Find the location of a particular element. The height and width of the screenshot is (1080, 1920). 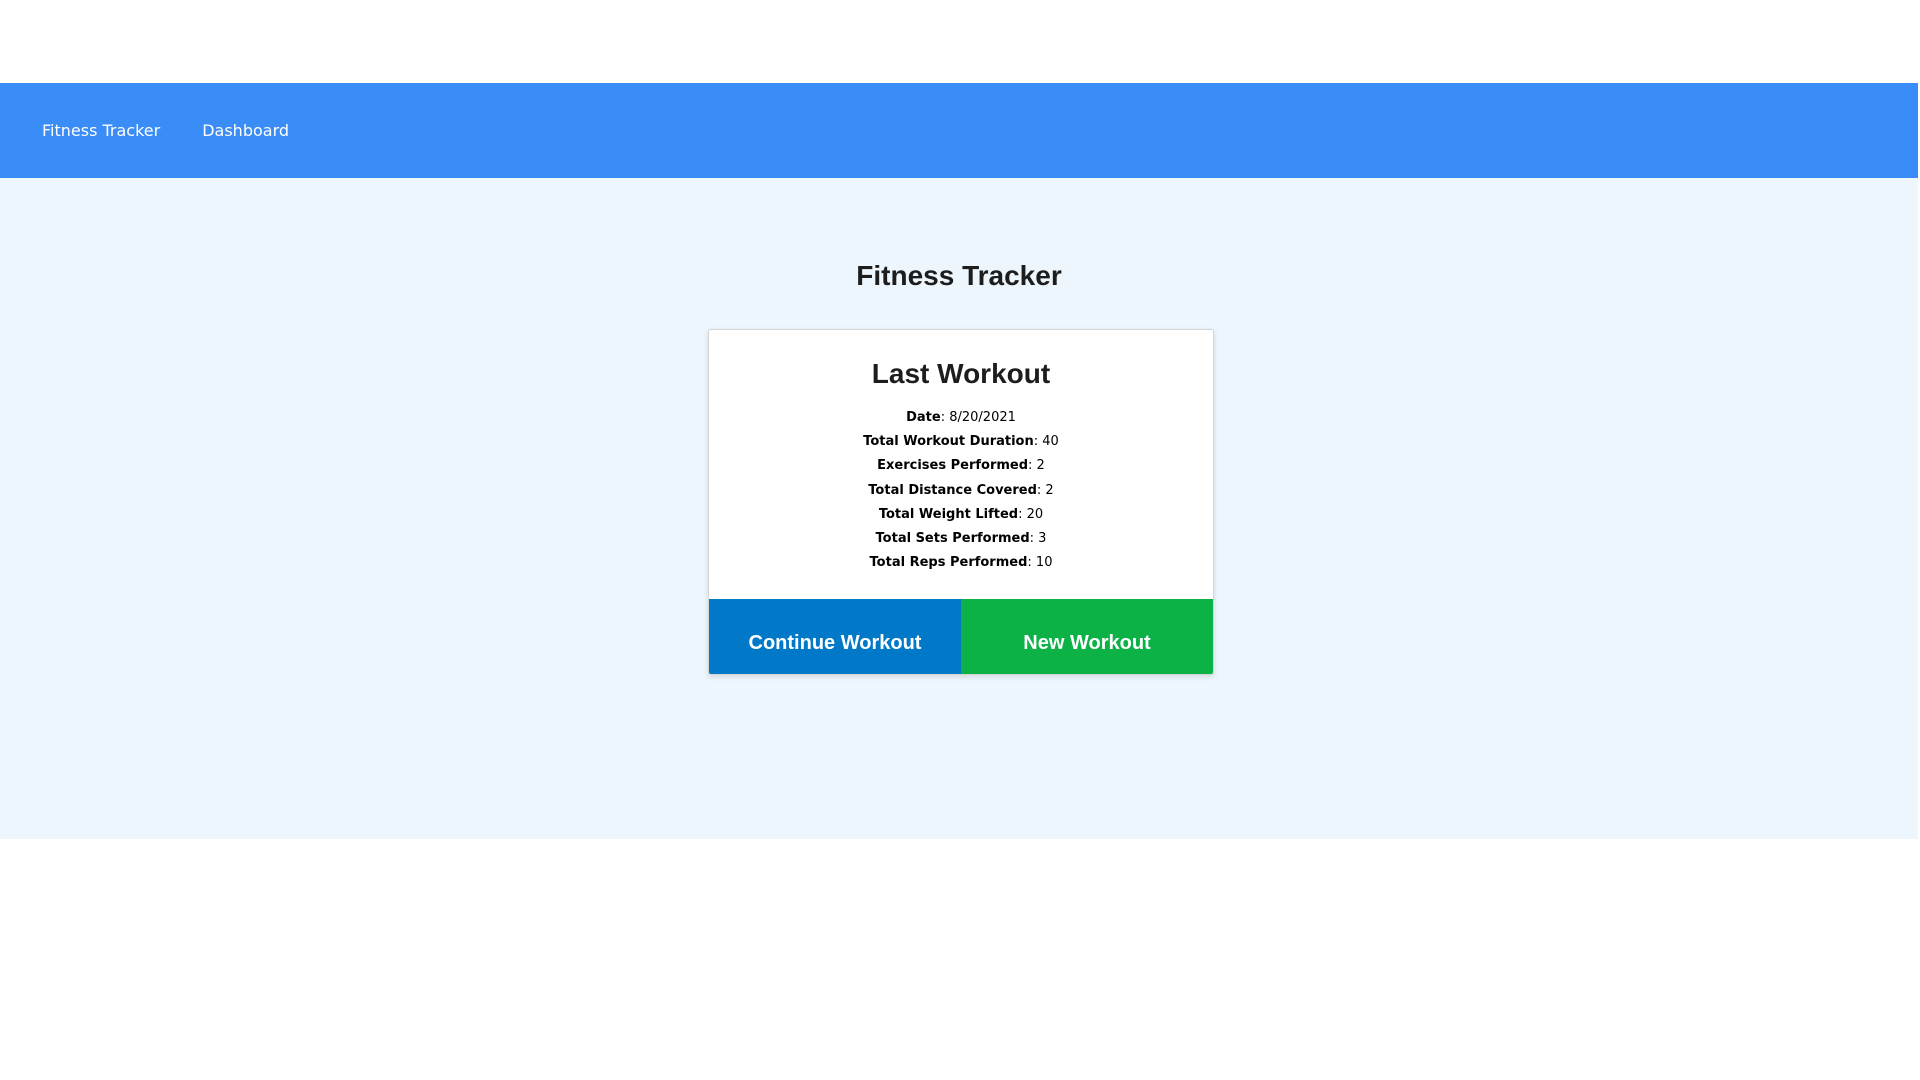

stat-label: Total Sets Performed is located at coordinates (952, 538).